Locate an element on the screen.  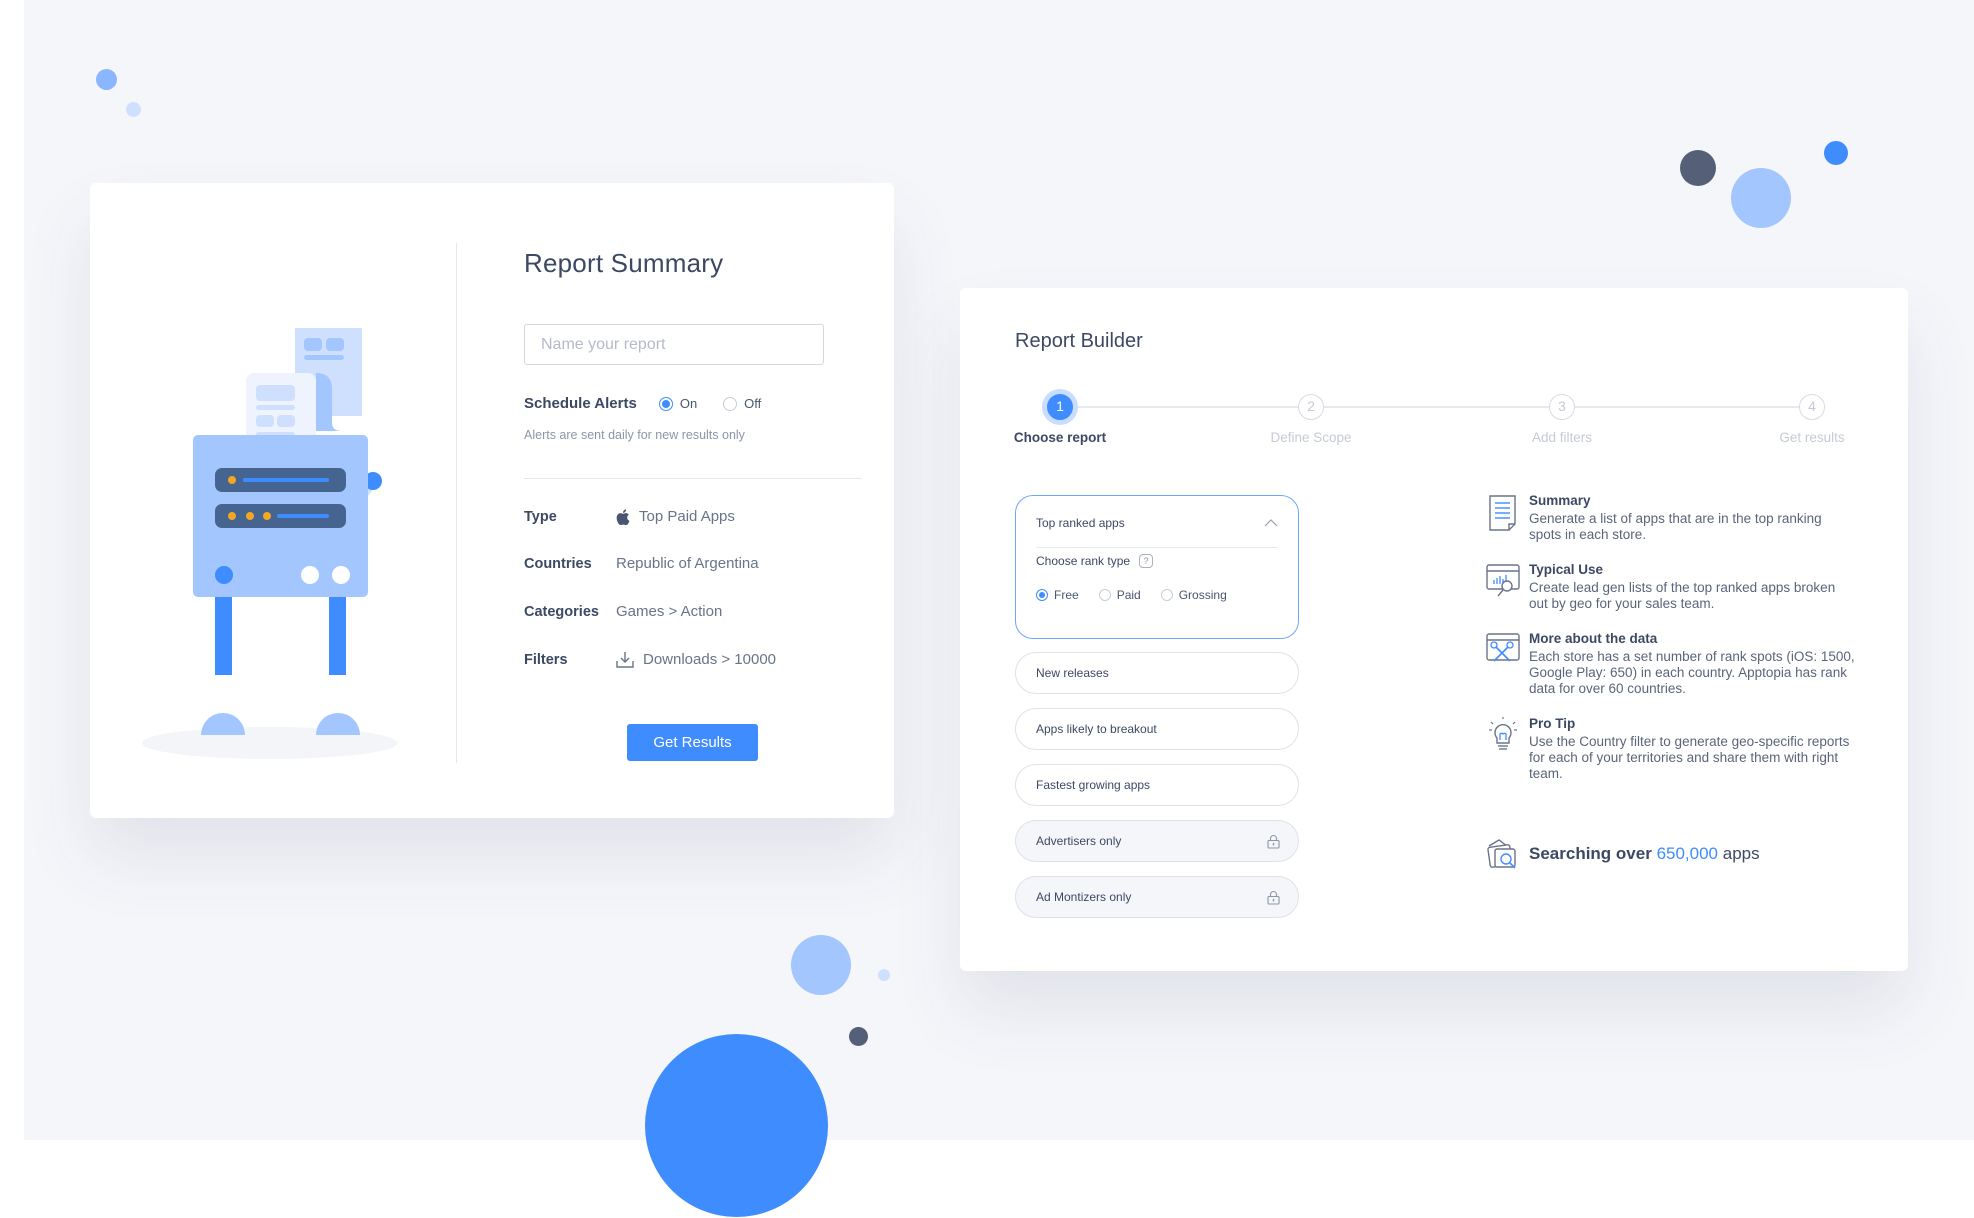
detail-value: Republic of Argentina is located at coordinates (687, 563).